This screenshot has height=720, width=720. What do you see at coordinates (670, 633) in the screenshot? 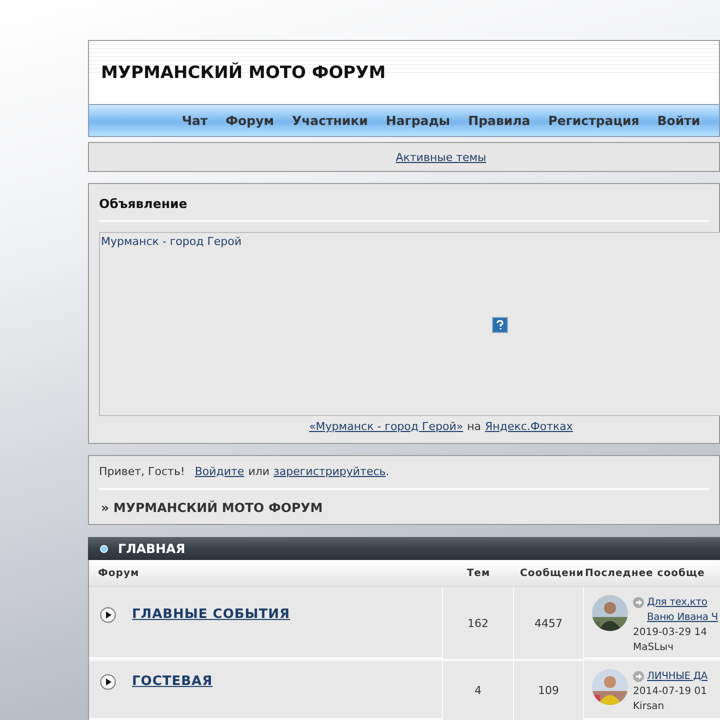
I see `post-date: 2019-03-29 14` at bounding box center [670, 633].